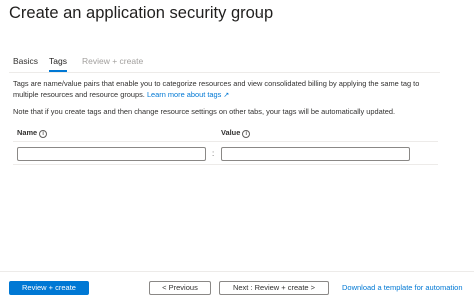  What do you see at coordinates (231, 132) in the screenshot?
I see `value-header-label: Value` at bounding box center [231, 132].